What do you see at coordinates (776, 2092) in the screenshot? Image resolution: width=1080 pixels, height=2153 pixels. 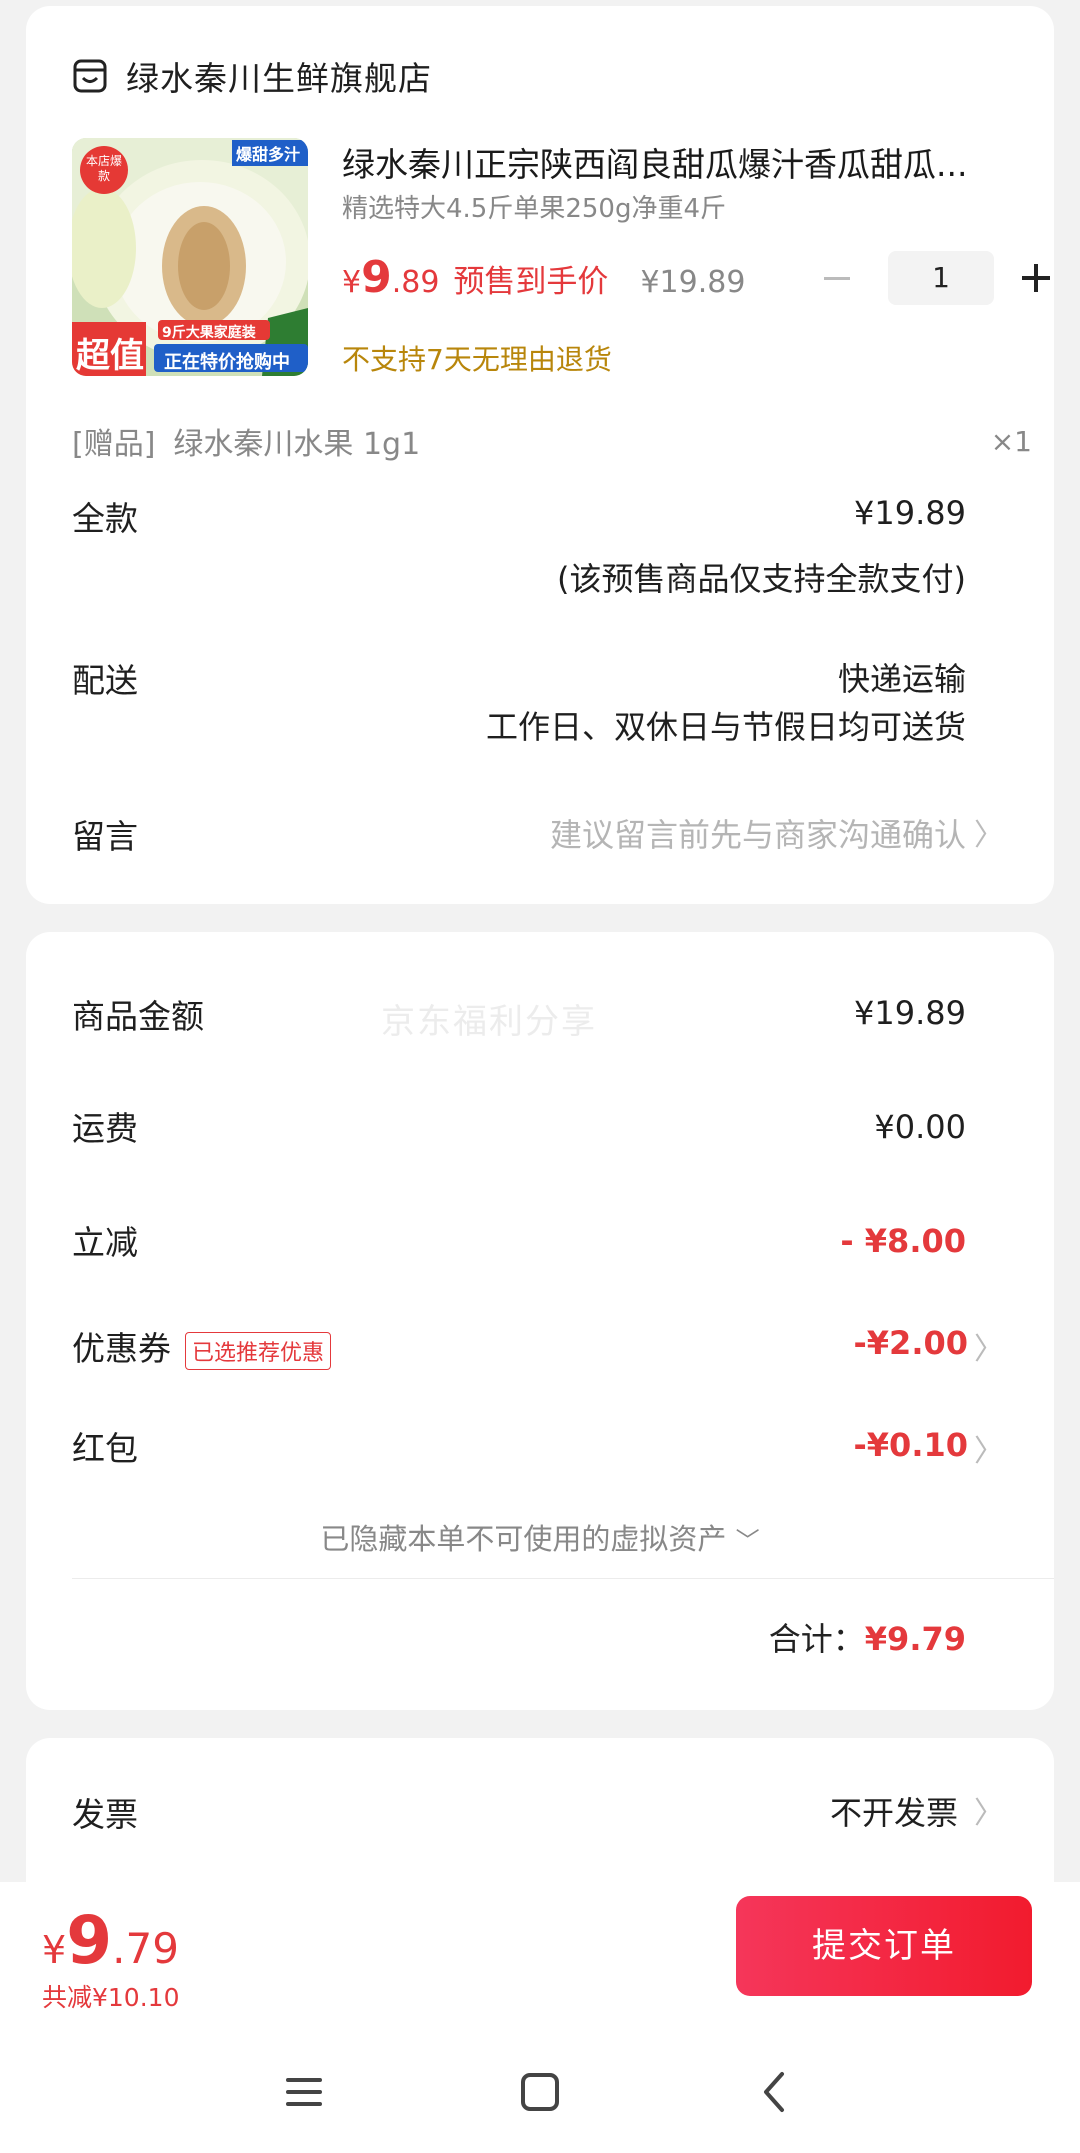 I see `back-icon` at bounding box center [776, 2092].